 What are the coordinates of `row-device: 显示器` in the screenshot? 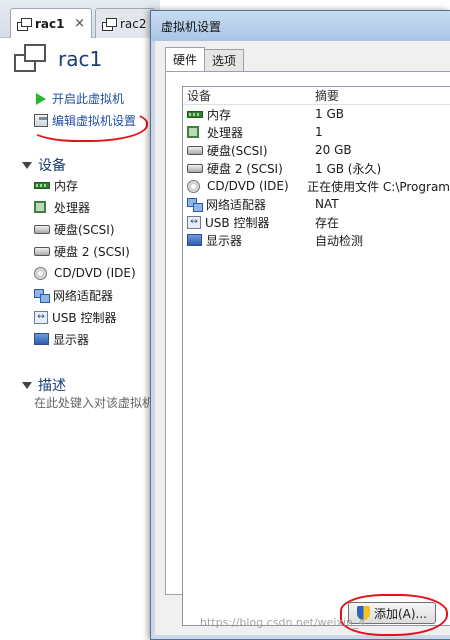 It's located at (224, 240).